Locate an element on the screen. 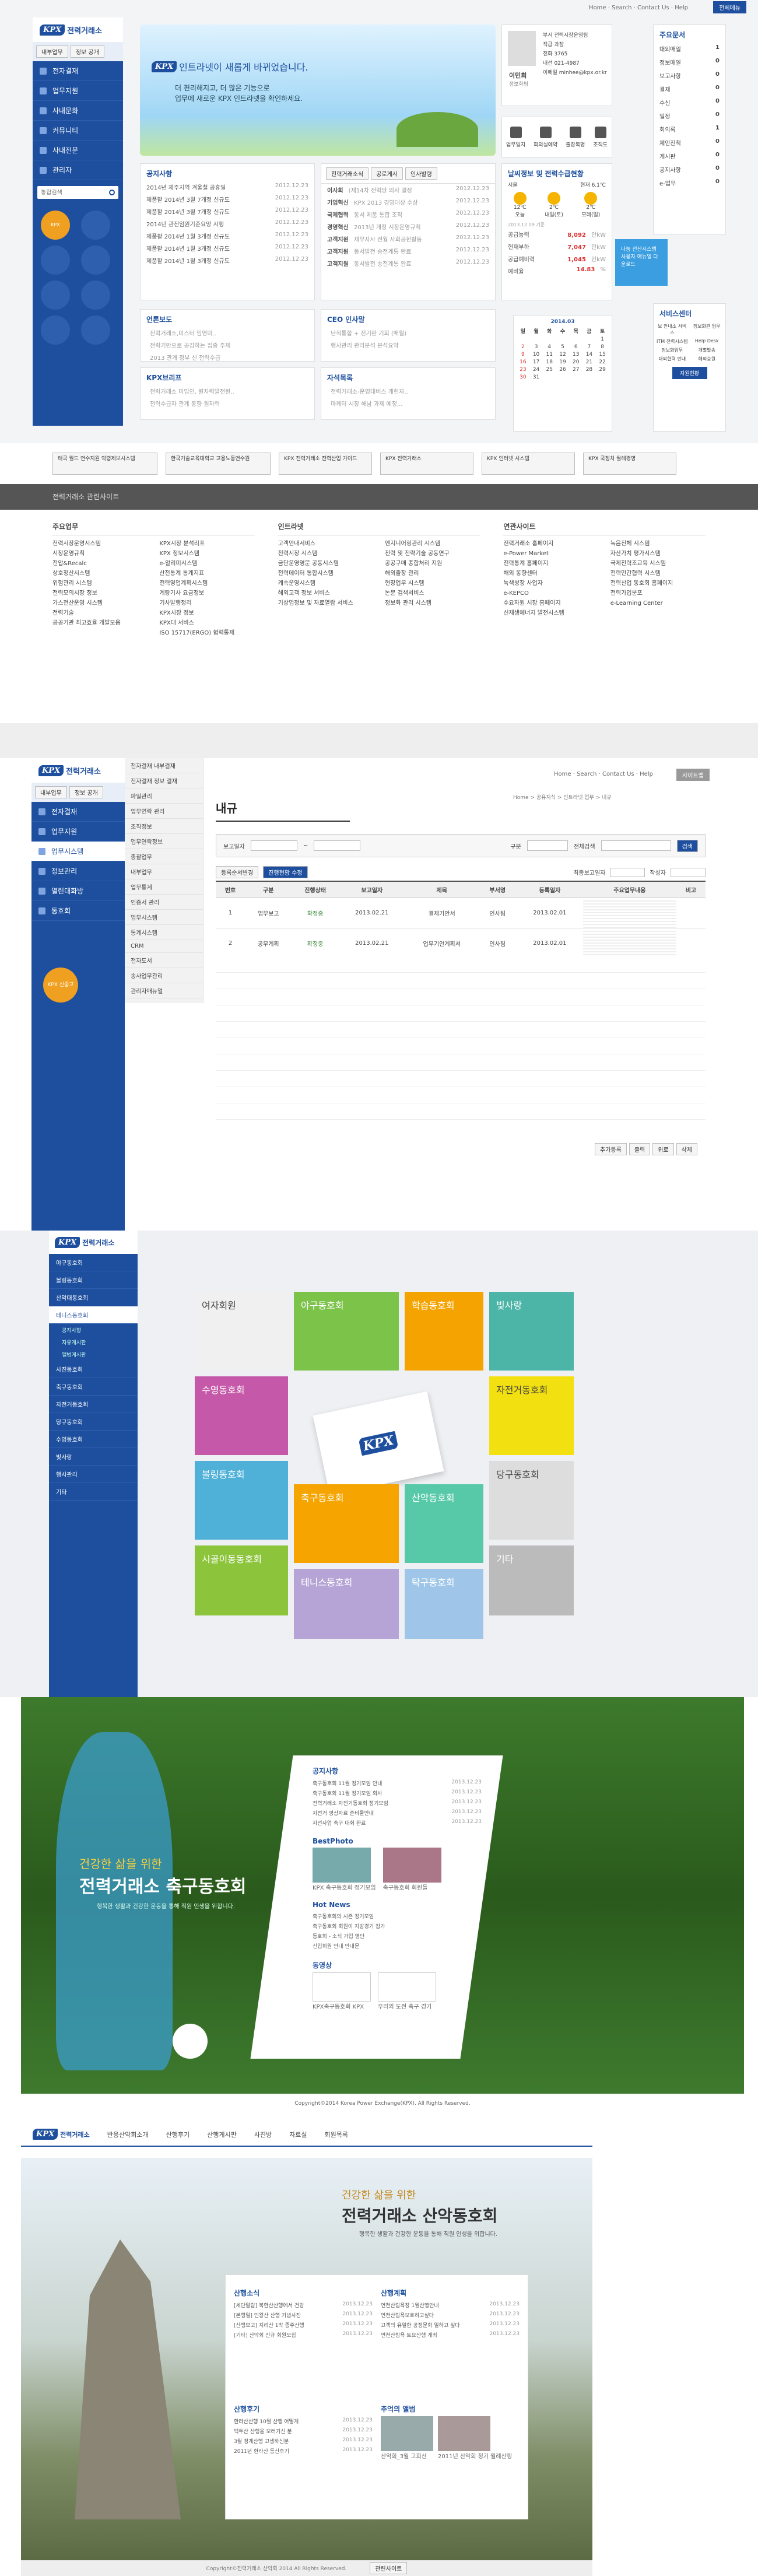 The image size is (758, 2576). banner-link: 태국 월드 연수지원 악령제보시스템 is located at coordinates (104, 464).